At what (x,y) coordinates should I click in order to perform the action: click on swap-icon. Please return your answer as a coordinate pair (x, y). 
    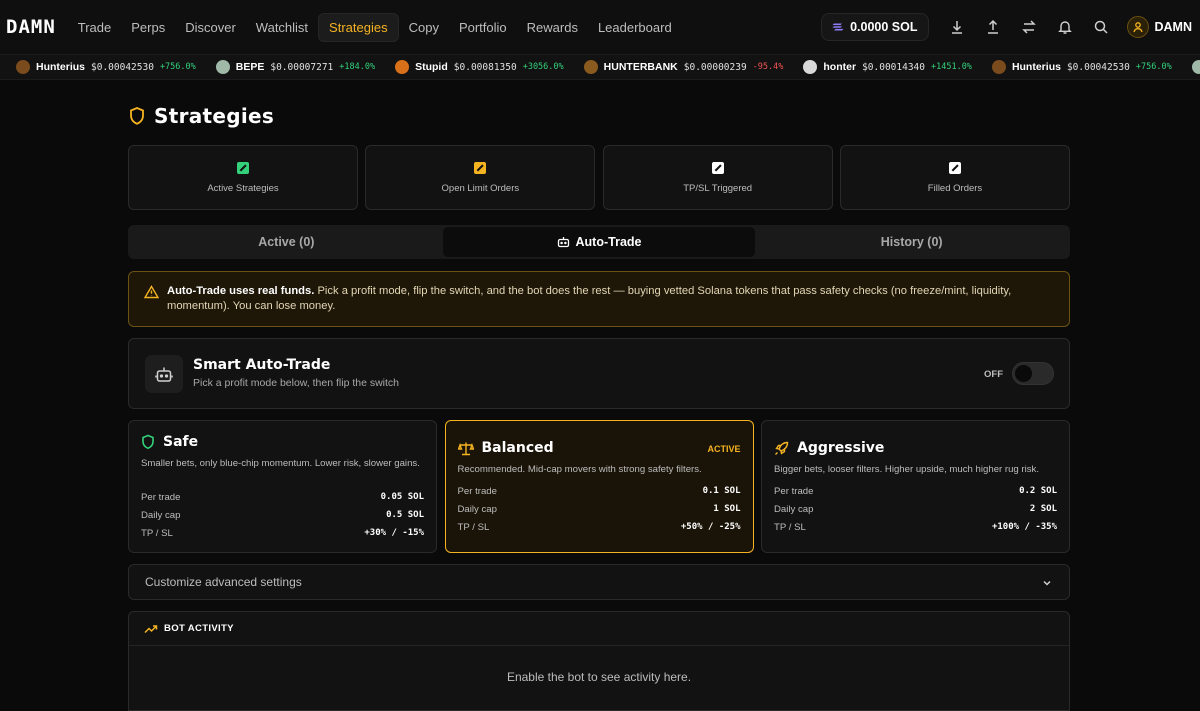
    Looking at the image, I should click on (1029, 27).